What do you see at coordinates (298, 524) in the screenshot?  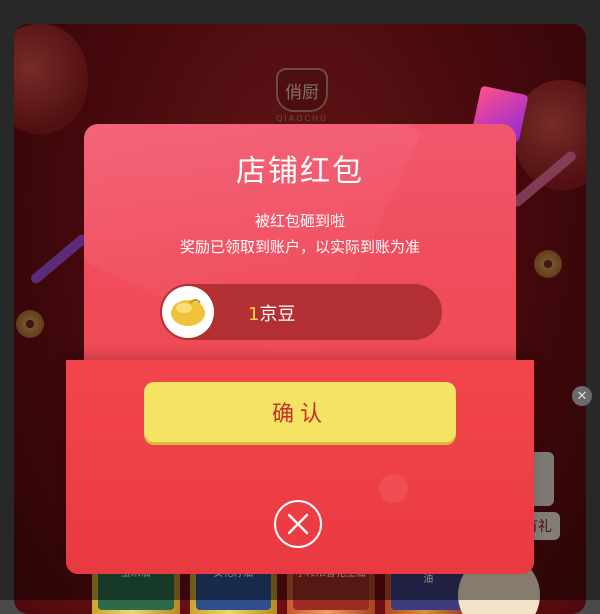 I see `close-icon` at bounding box center [298, 524].